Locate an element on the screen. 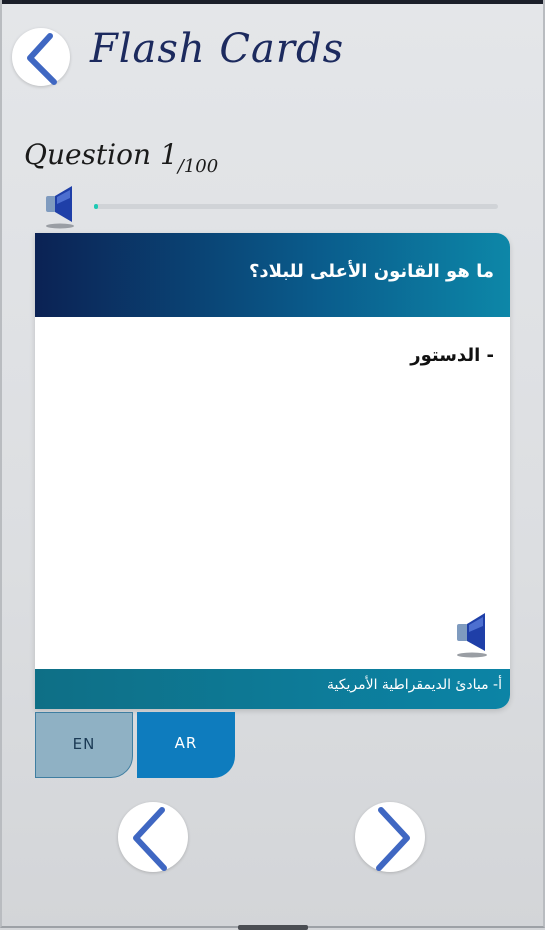 This screenshot has height=930, width=545. next-button is located at coordinates (390, 837).